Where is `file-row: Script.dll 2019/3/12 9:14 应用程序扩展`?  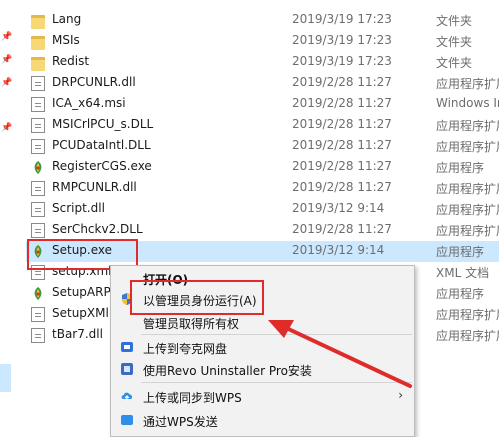
file-row: Script.dll 2019/3/12 9:14 应用程序扩展 is located at coordinates (262, 209).